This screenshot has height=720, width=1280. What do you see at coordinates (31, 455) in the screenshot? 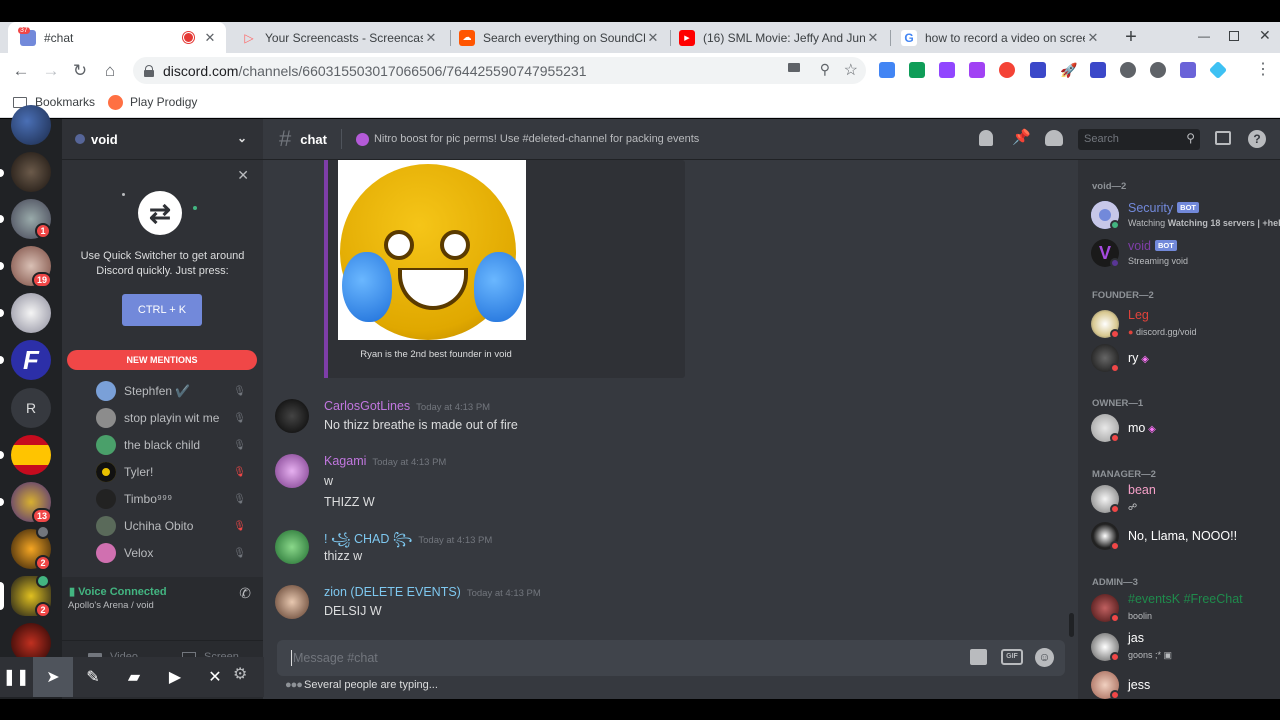
I see `server-icon-spain` at bounding box center [31, 455].